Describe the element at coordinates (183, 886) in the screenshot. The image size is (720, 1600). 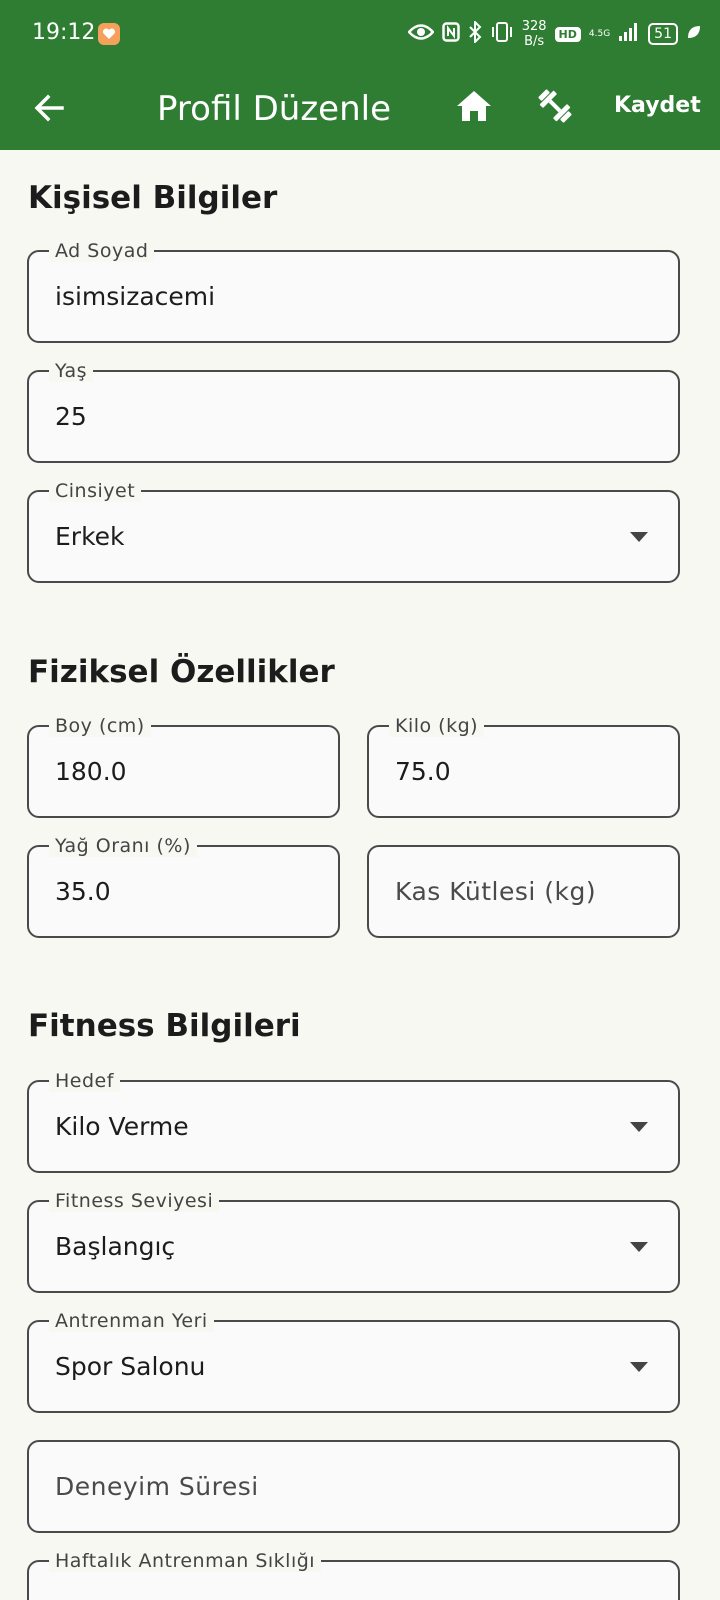
I see `body-fat-field: Yağ Oranı (%) 35.0` at that location.